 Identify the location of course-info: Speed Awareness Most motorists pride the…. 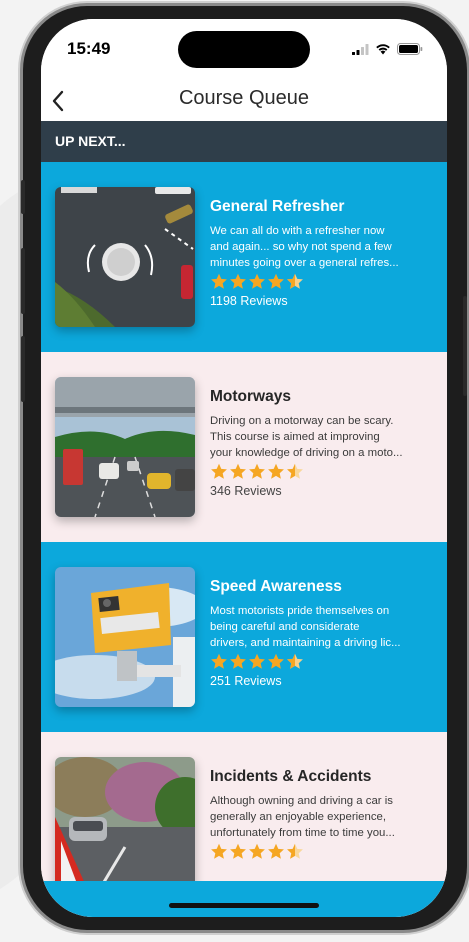
(322, 633).